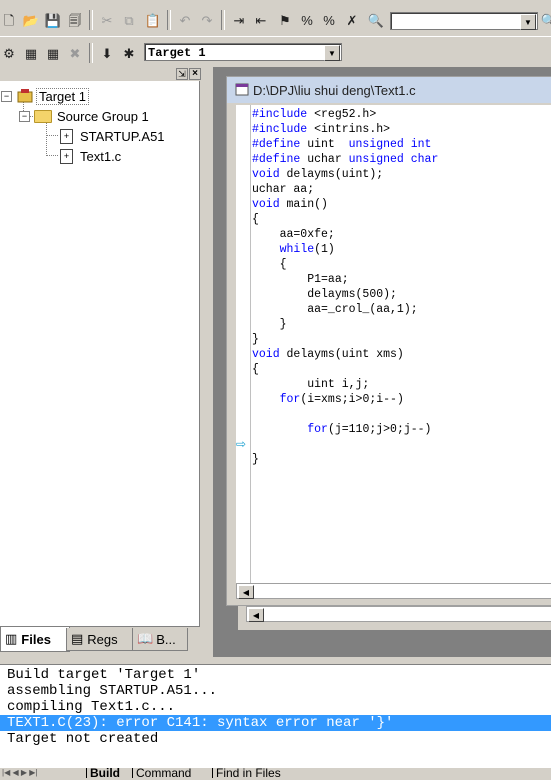 Image resolution: width=551 pixels, height=780 pixels. I want to click on editor-title-bar: D:\DPJ\liu shui deng\Text1.c, so click(389, 90).